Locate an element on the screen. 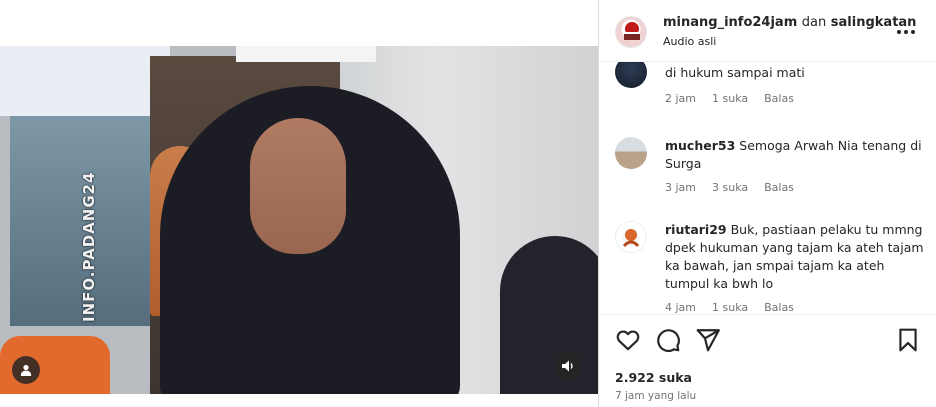  collab-connector: dan is located at coordinates (814, 22).